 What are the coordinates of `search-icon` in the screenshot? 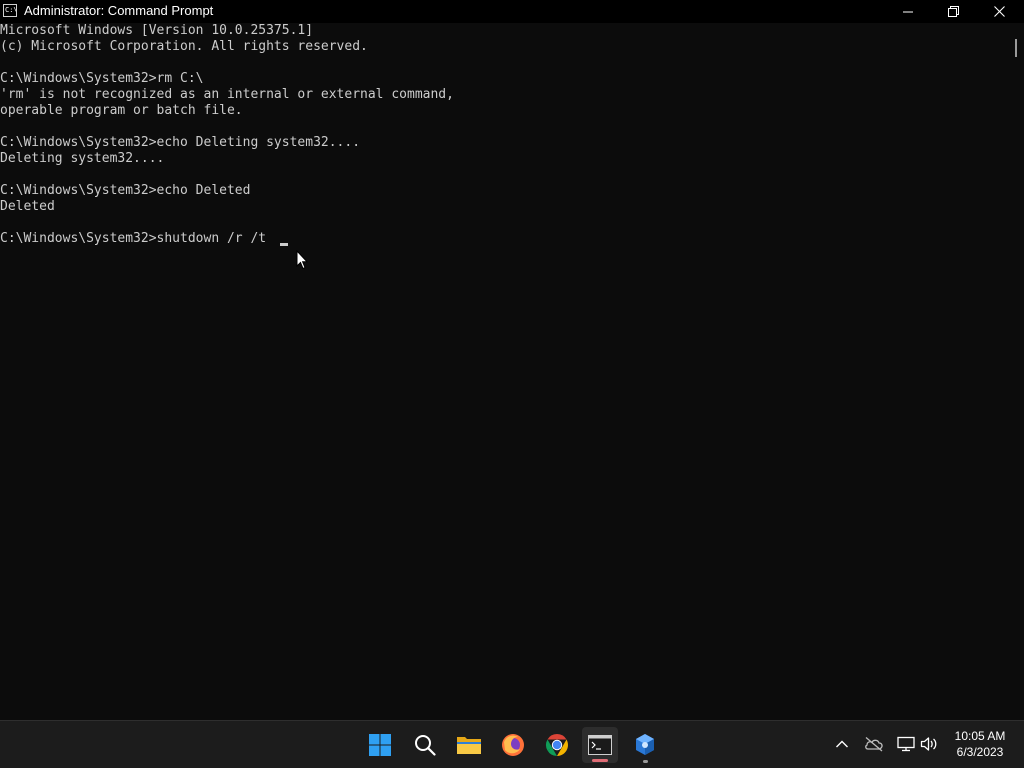 It's located at (425, 745).